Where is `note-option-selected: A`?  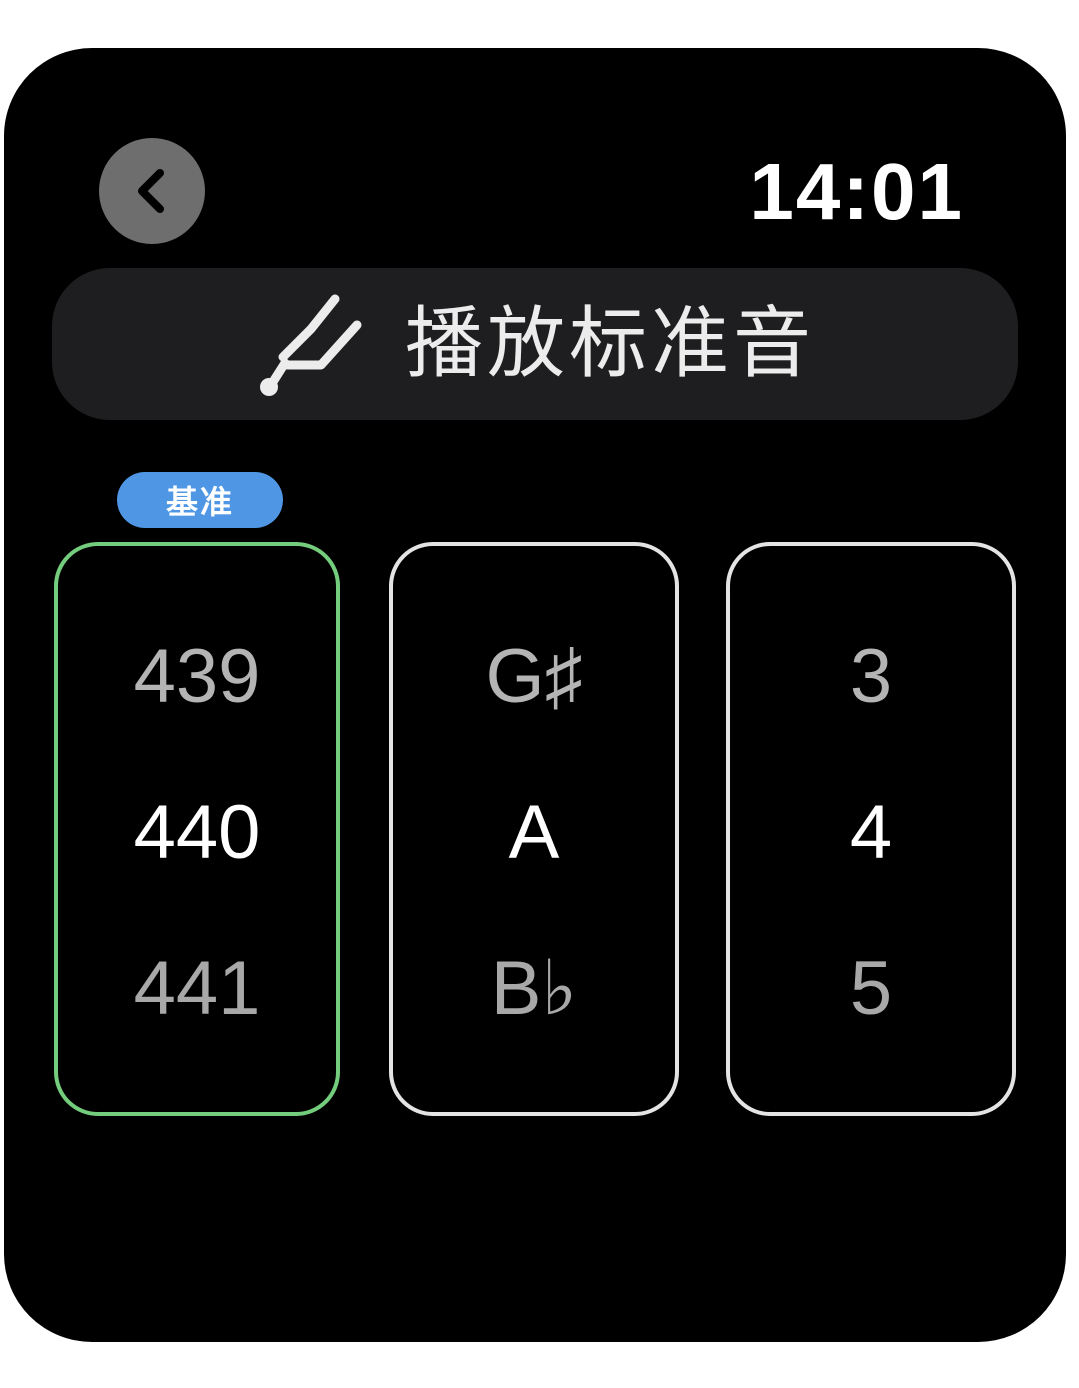
note-option-selected: A is located at coordinates (534, 833).